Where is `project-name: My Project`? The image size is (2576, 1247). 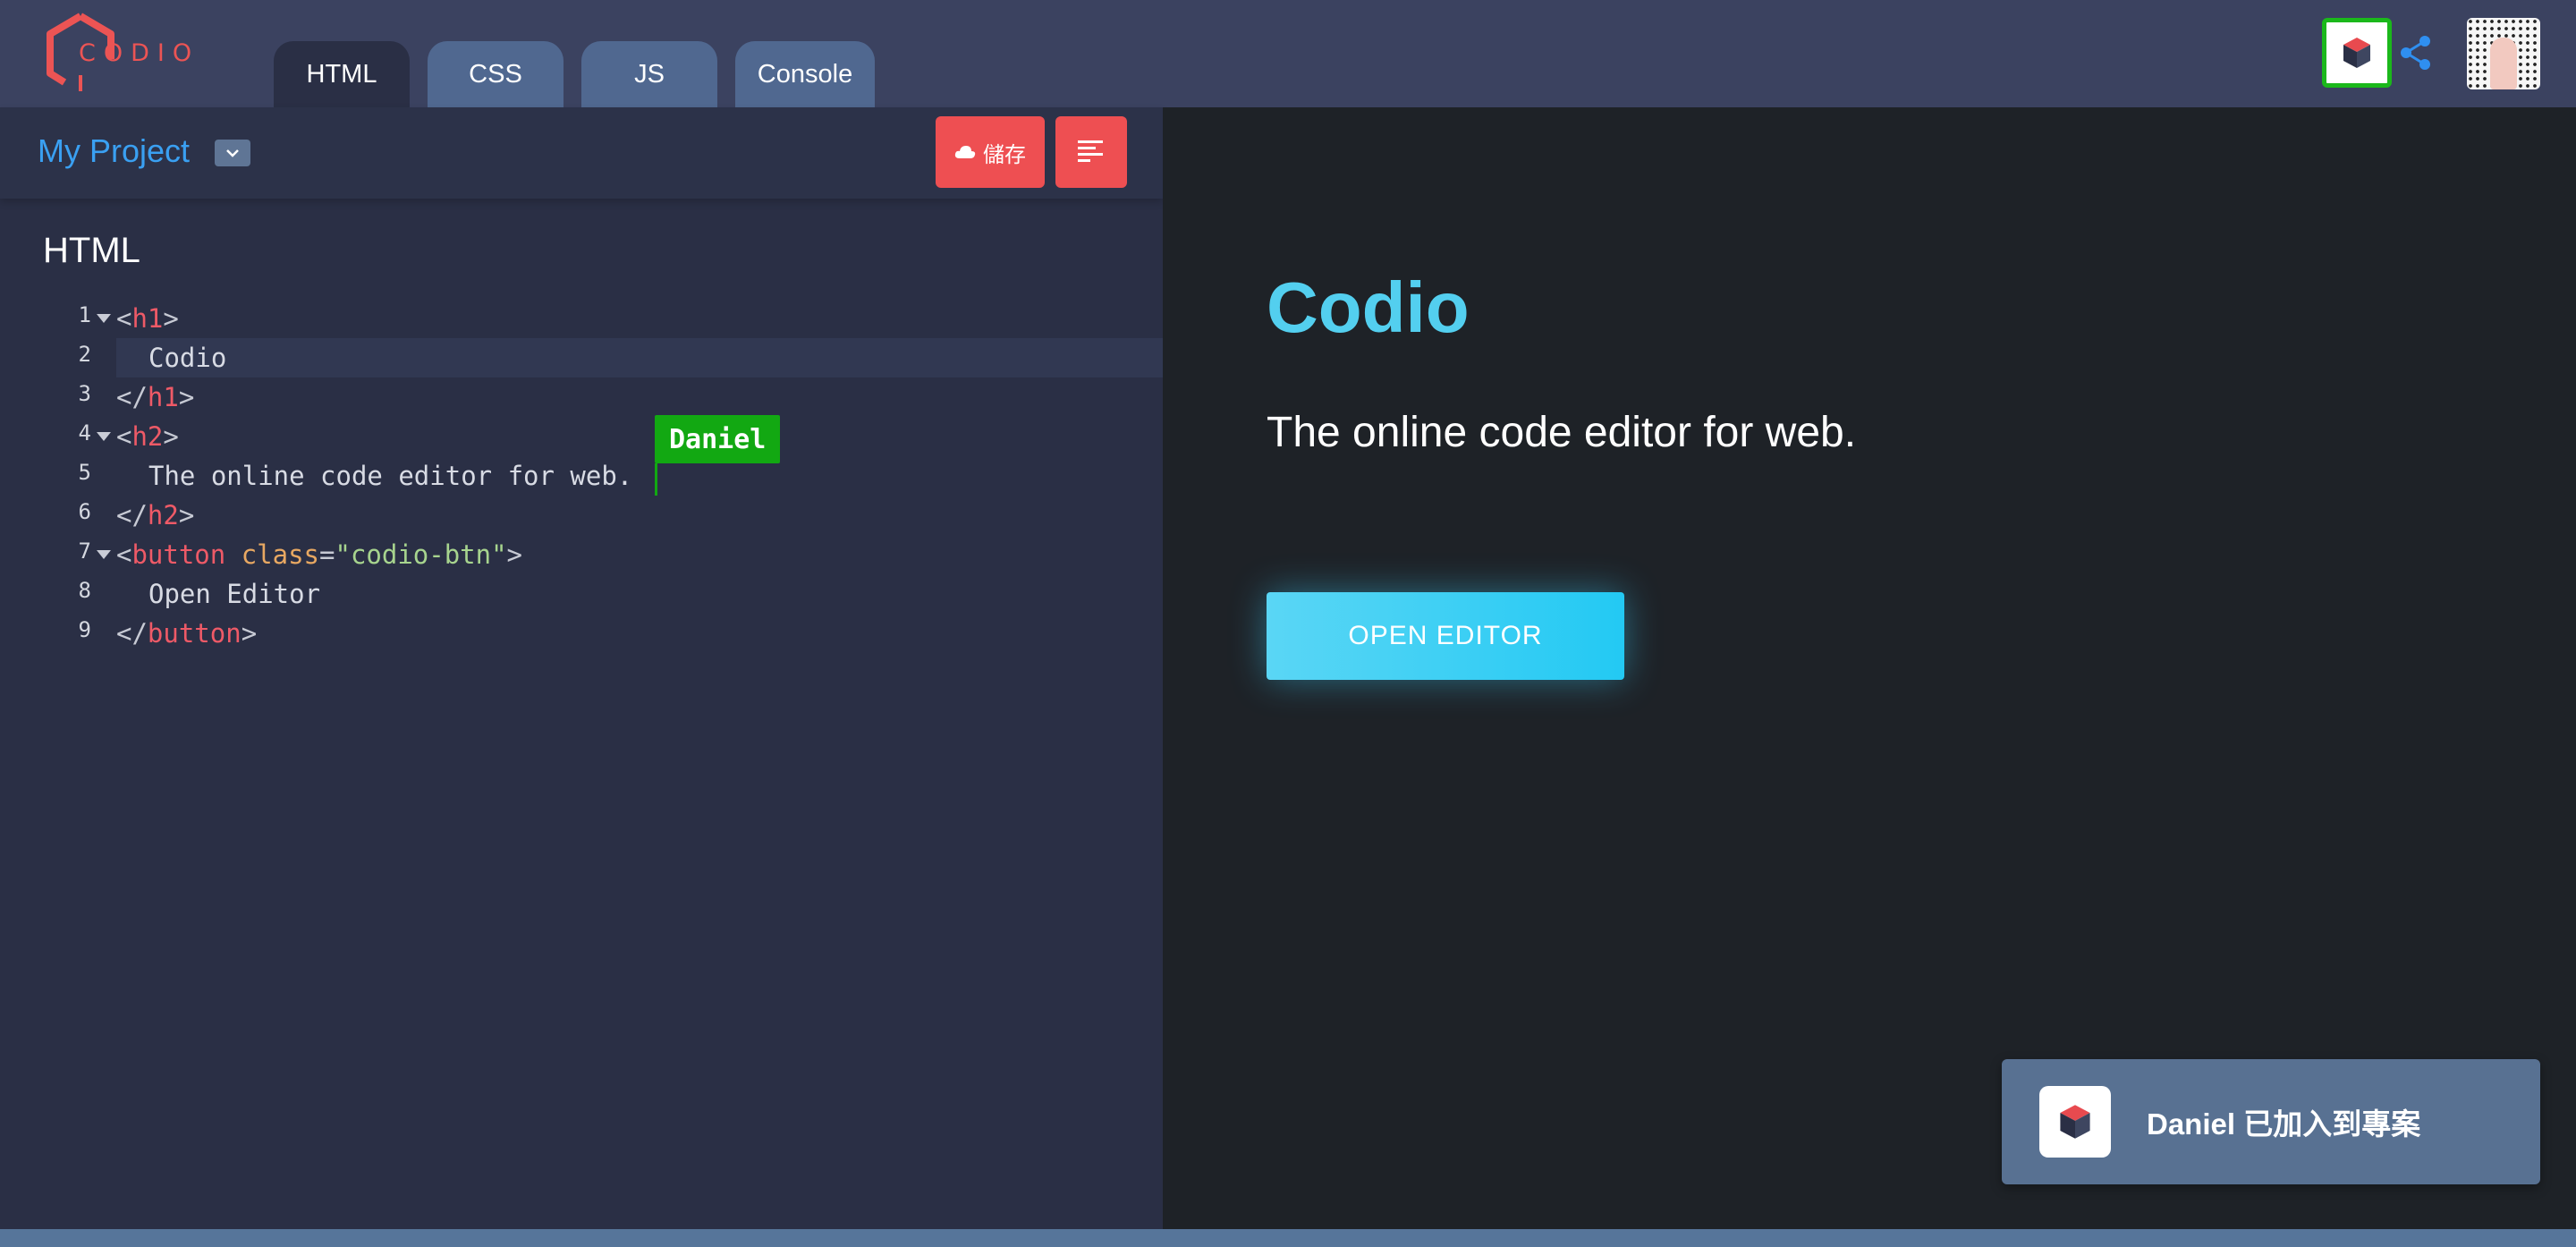 project-name: My Project is located at coordinates (114, 151).